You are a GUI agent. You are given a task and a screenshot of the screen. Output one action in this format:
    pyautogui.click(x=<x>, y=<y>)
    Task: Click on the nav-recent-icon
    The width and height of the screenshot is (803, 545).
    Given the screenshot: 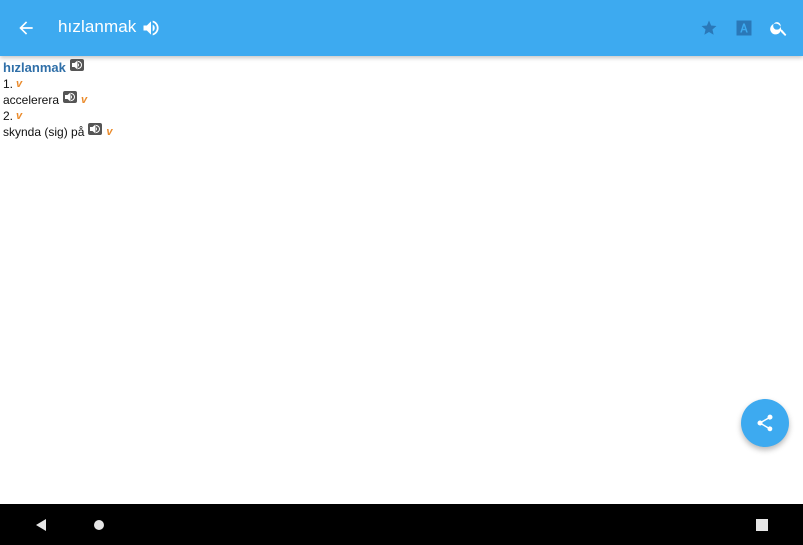 What is the action you would take?
    pyautogui.click(x=762, y=525)
    